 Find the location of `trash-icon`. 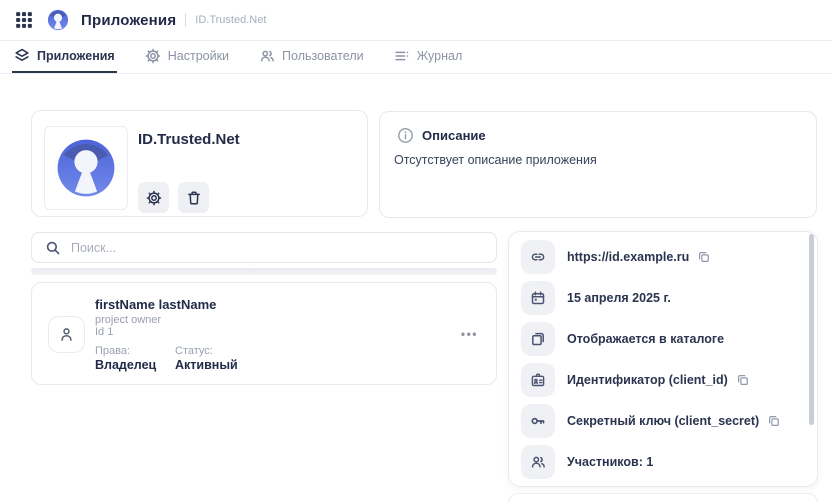

trash-icon is located at coordinates (193, 197).